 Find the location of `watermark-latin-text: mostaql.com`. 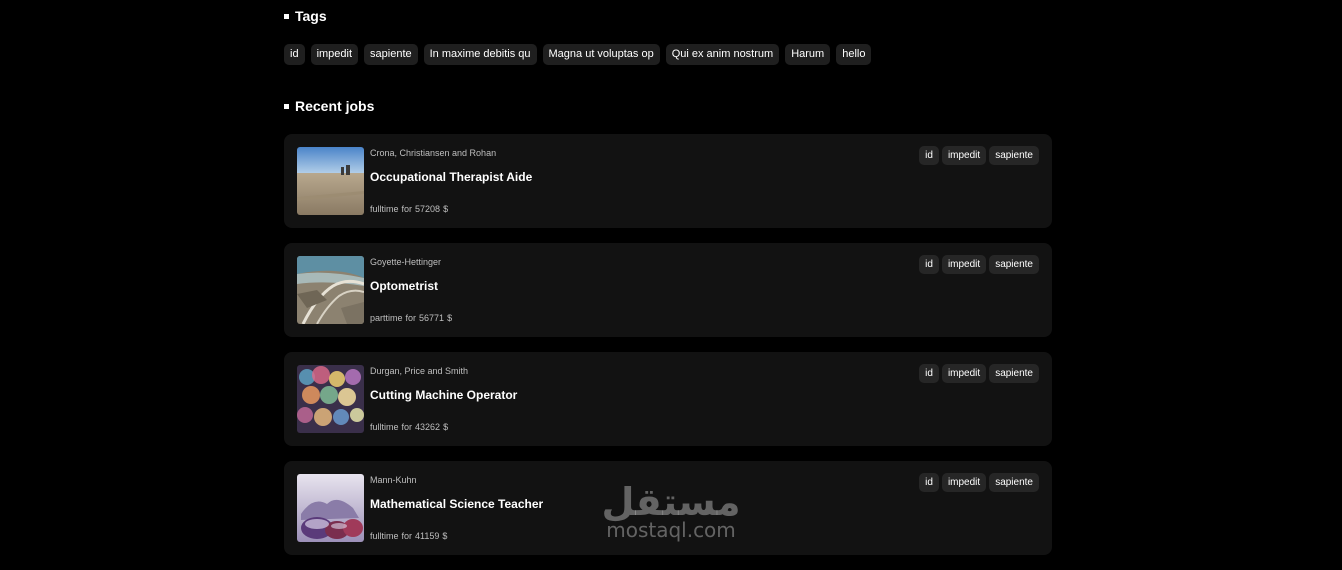

watermark-latin-text: mostaql.com is located at coordinates (671, 530).